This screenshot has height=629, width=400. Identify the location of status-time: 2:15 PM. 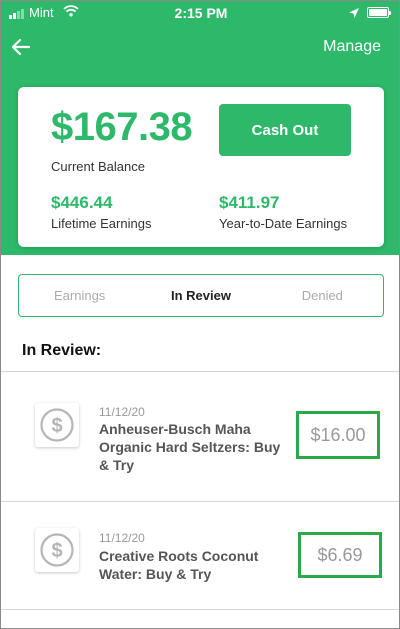
(201, 13).